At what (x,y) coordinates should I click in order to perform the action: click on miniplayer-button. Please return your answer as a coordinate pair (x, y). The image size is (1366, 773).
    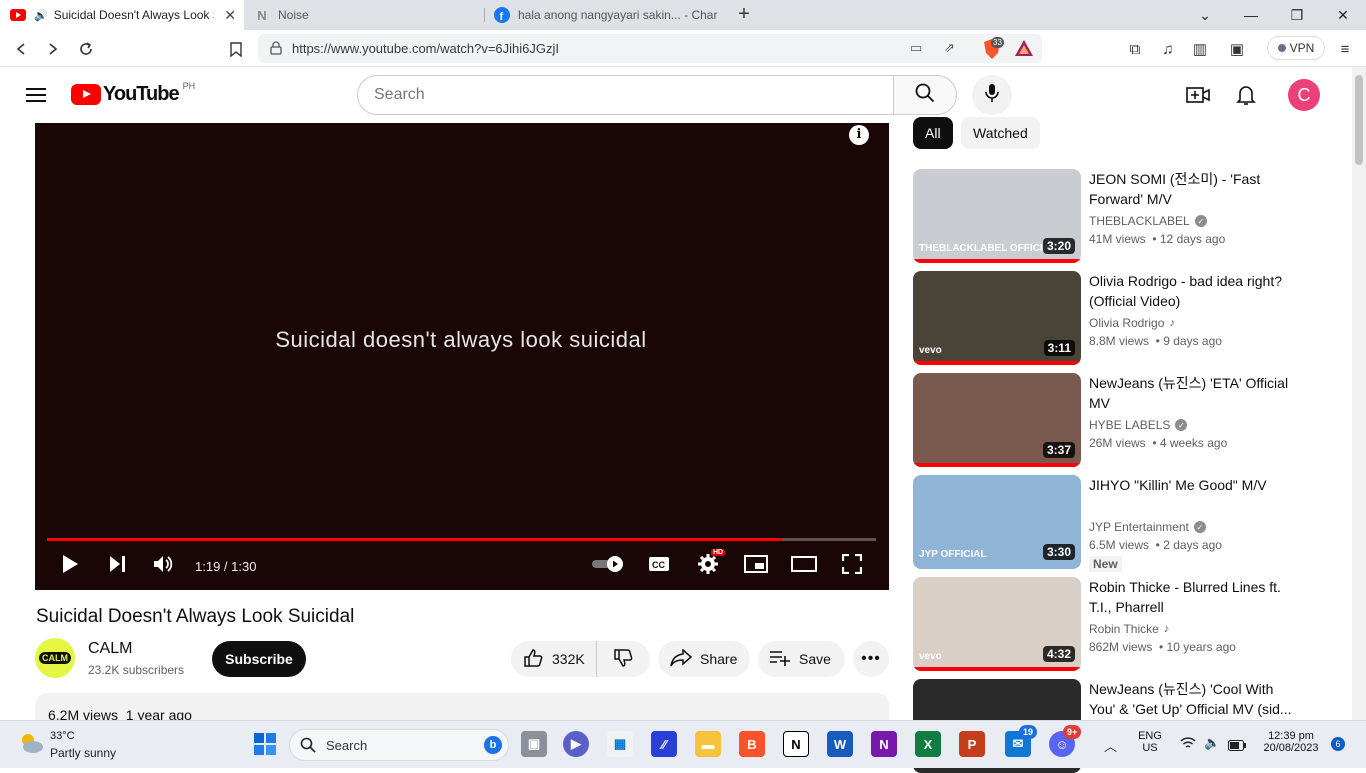
    Looking at the image, I should click on (756, 566).